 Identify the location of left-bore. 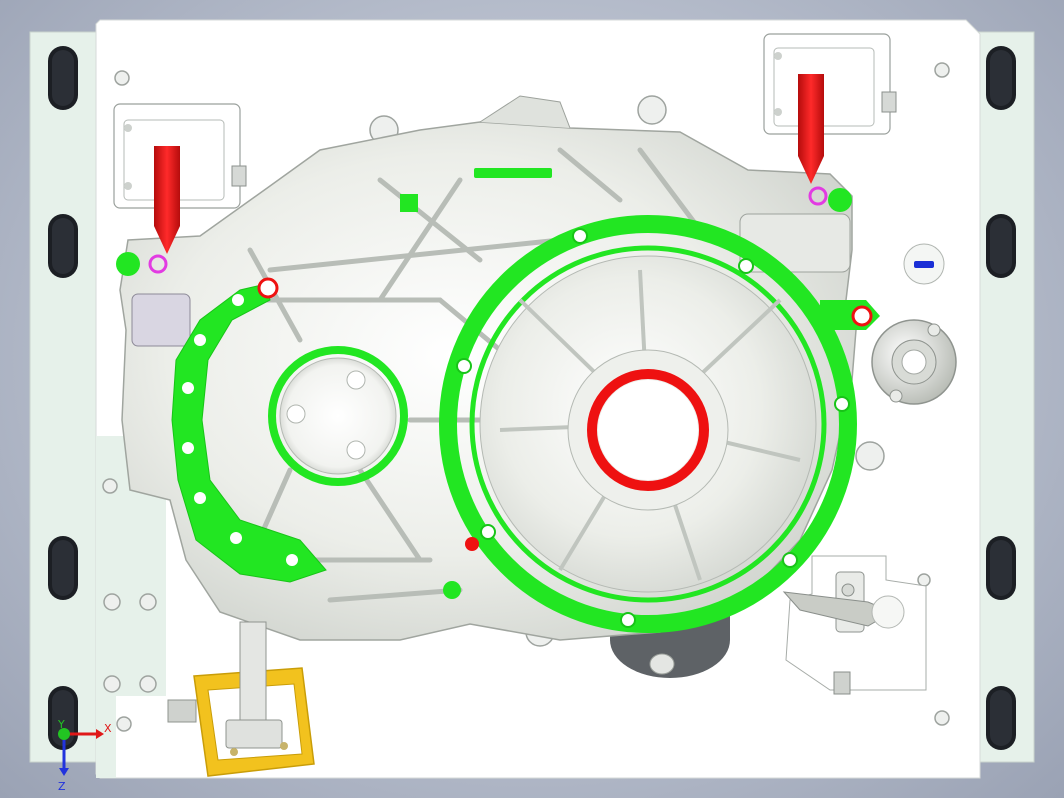
(338, 416).